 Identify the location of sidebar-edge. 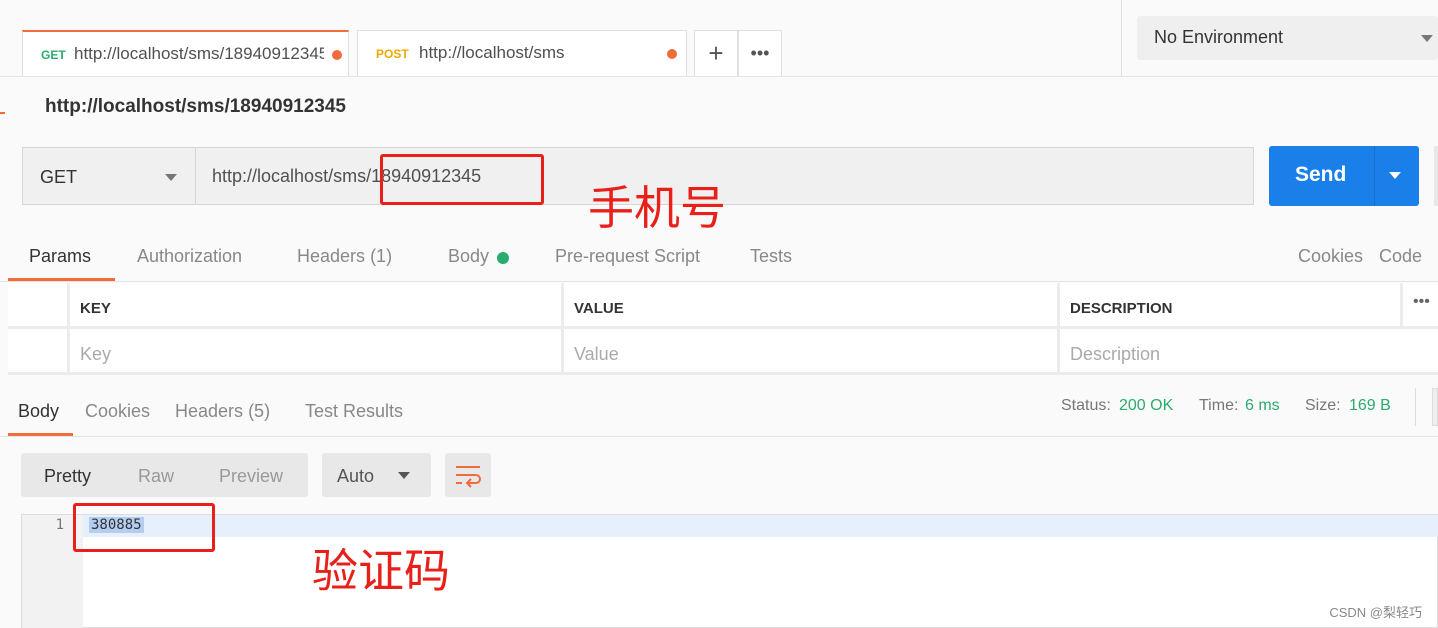
(2, 113).